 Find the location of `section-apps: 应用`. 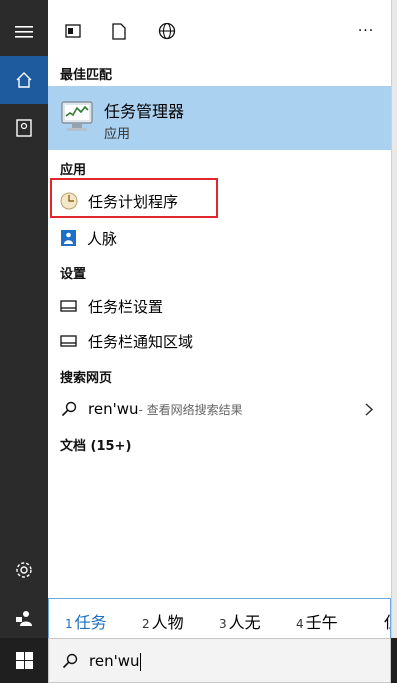

section-apps: 应用 is located at coordinates (73, 170).